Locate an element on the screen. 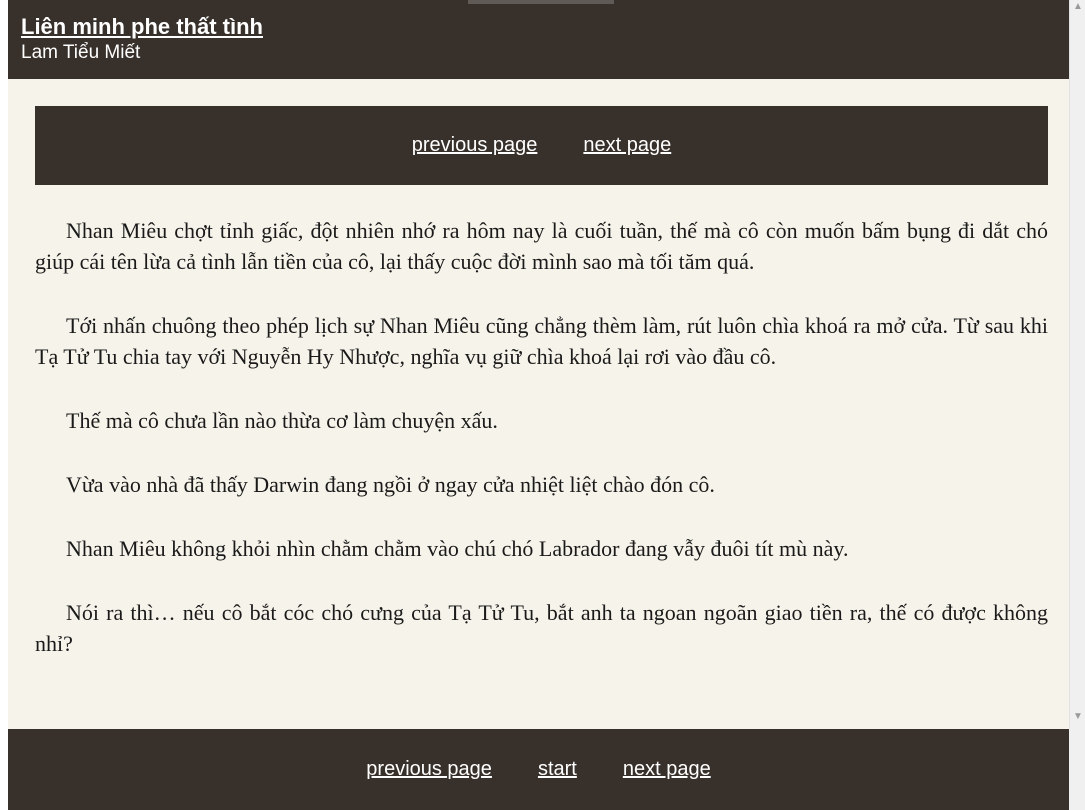 The width and height of the screenshot is (1085, 810). window-top-tab is located at coordinates (541, 2).